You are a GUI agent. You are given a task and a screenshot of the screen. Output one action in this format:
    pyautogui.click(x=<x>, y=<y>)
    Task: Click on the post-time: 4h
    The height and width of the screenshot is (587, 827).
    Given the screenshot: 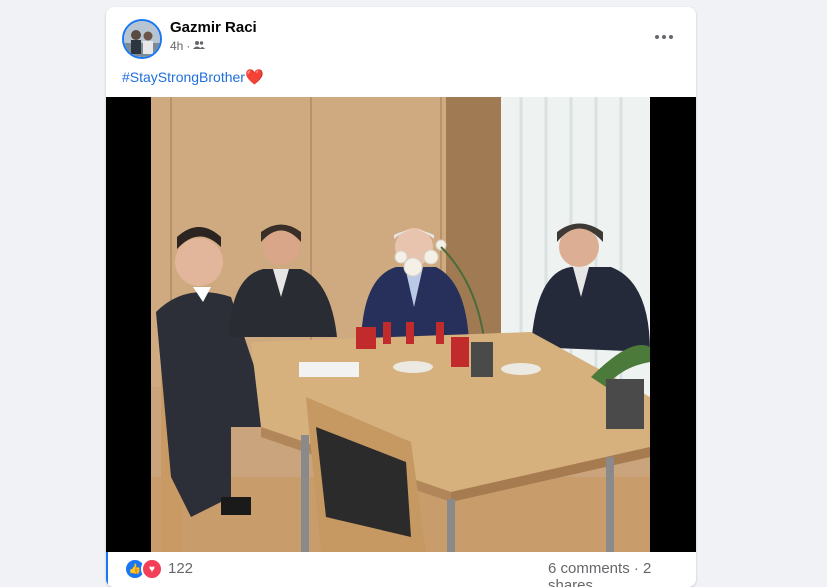 What is the action you would take?
    pyautogui.click(x=176, y=46)
    